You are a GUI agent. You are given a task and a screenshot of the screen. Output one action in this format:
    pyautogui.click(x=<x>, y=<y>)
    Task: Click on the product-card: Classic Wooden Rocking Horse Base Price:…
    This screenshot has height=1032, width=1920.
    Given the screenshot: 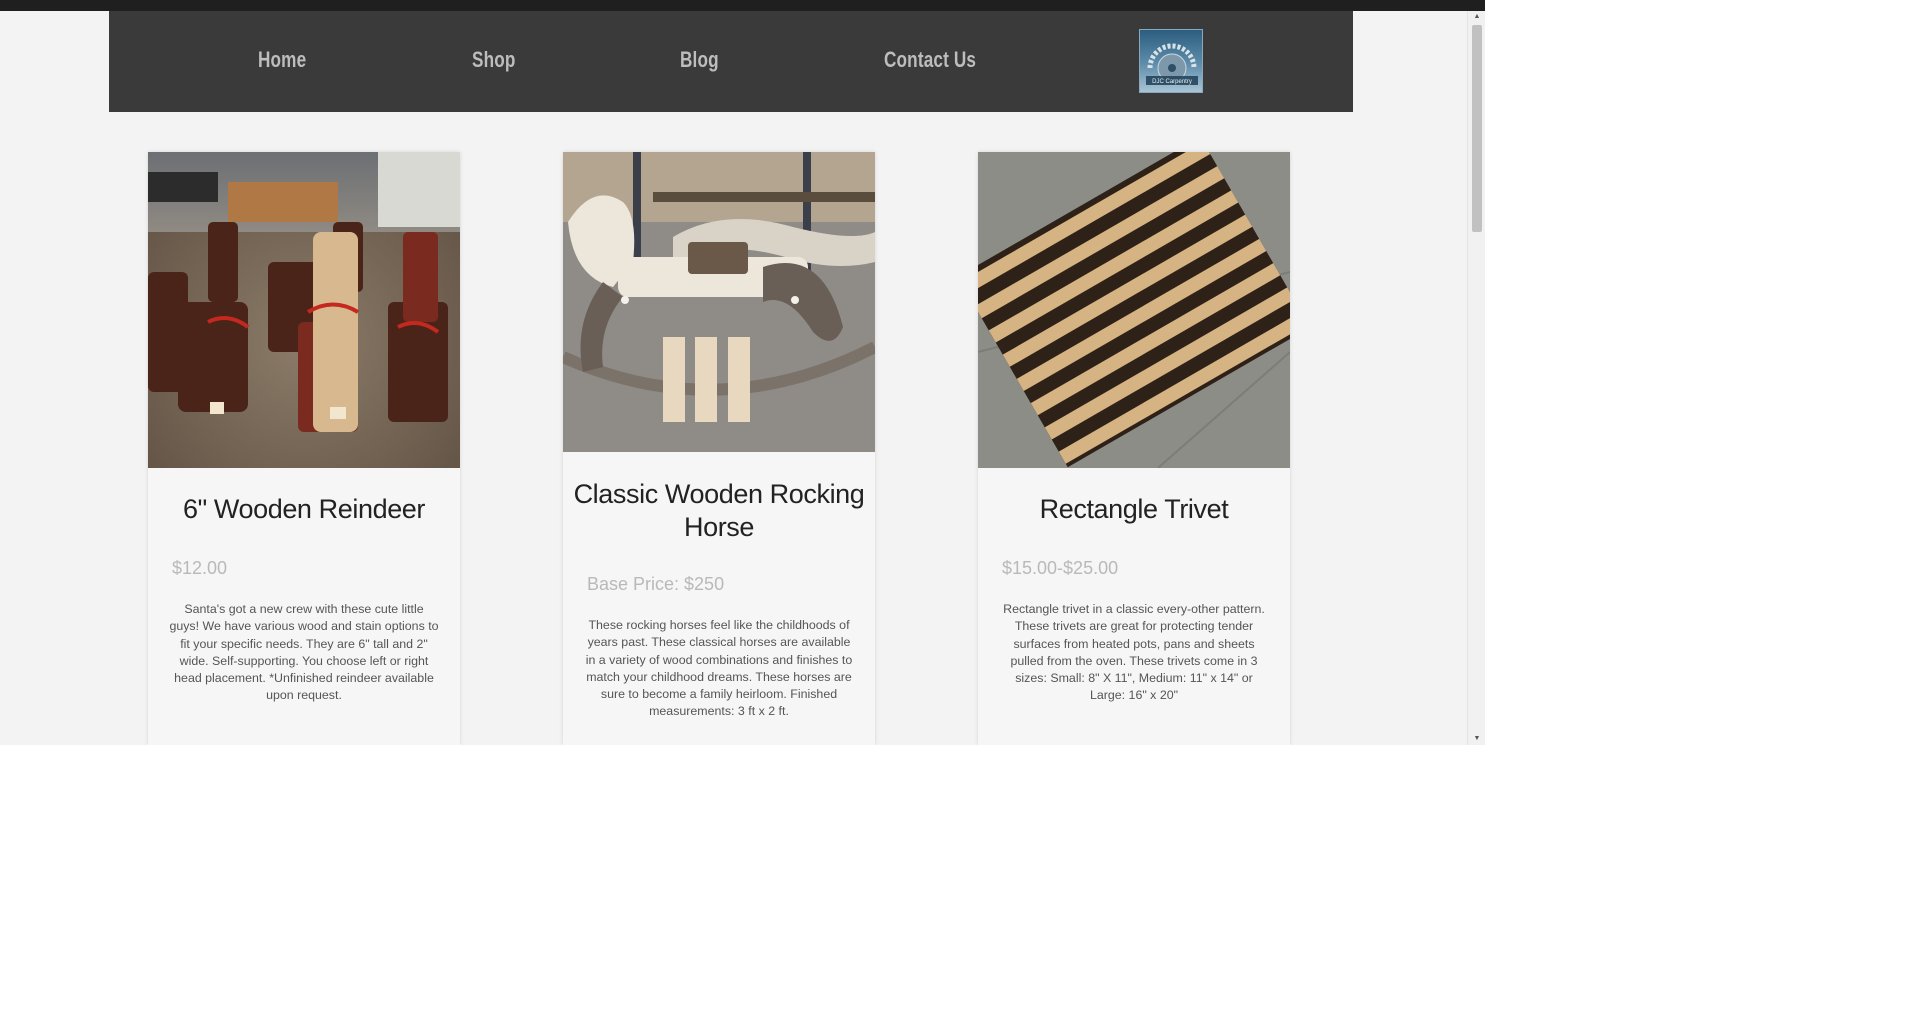 What is the action you would take?
    pyautogui.click(x=719, y=448)
    